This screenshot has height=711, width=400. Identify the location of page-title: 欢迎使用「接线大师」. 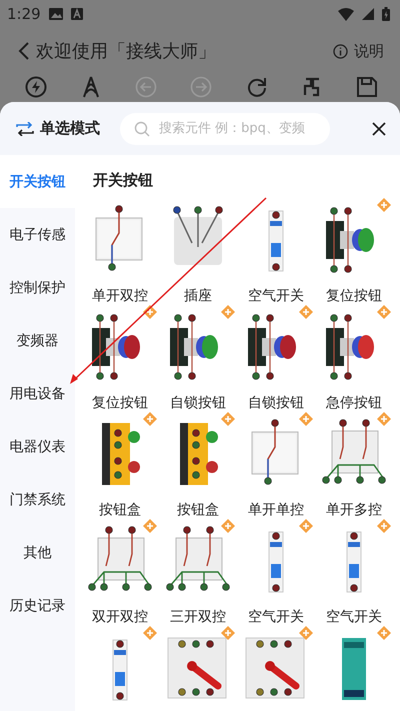
(126, 51).